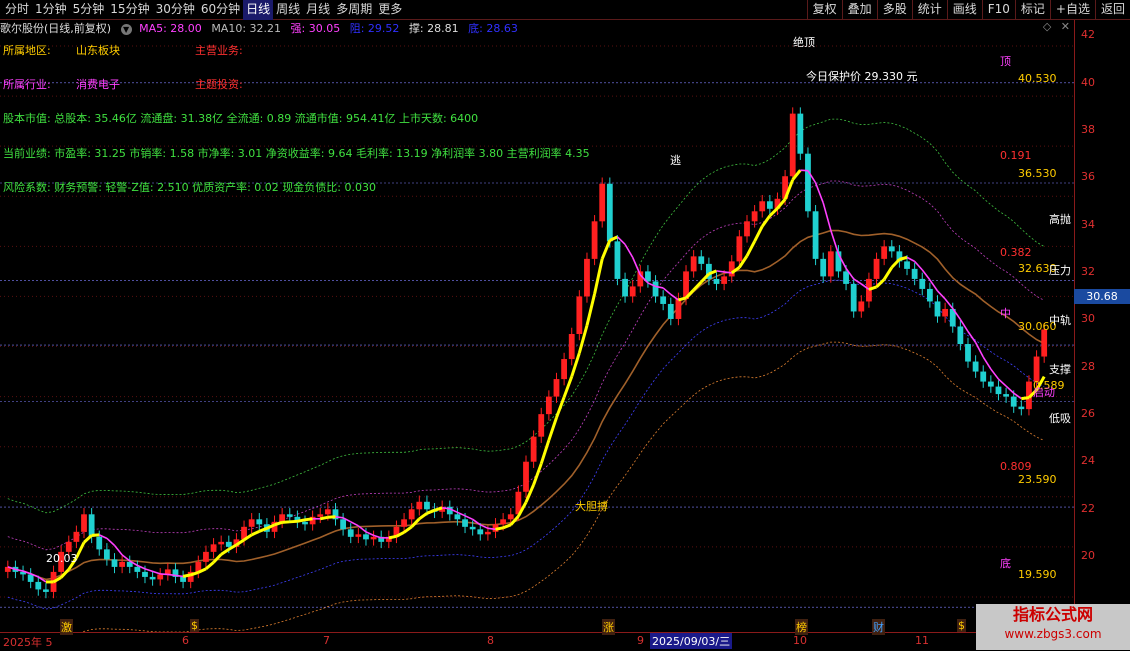  Describe the element at coordinates (1037, 173) in the screenshot. I see `level-36530: 36.530` at that location.